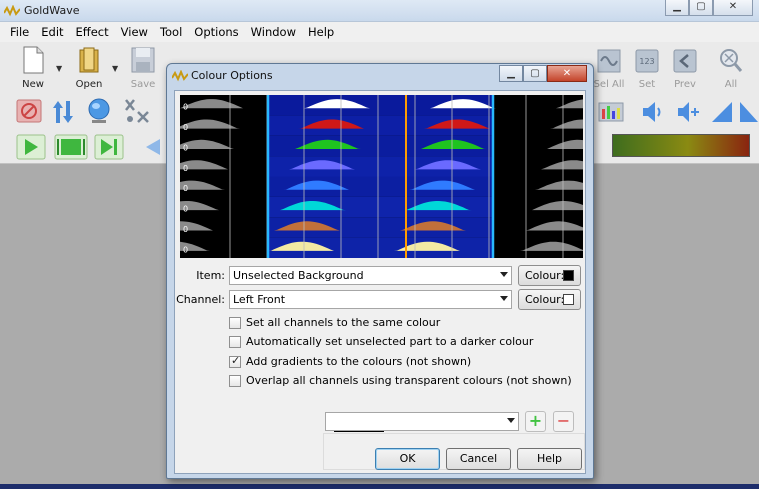 The width and height of the screenshot is (759, 489). Describe the element at coordinates (379, 486) in the screenshot. I see `status-bar` at that location.